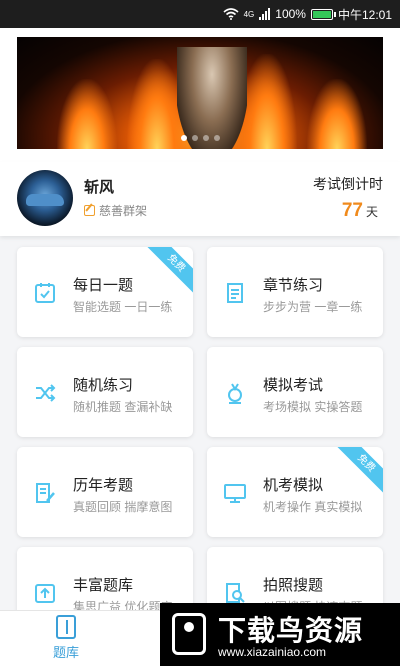 The width and height of the screenshot is (400, 666). What do you see at coordinates (45, 293) in the screenshot?
I see `calendar-check-icon` at bounding box center [45, 293].